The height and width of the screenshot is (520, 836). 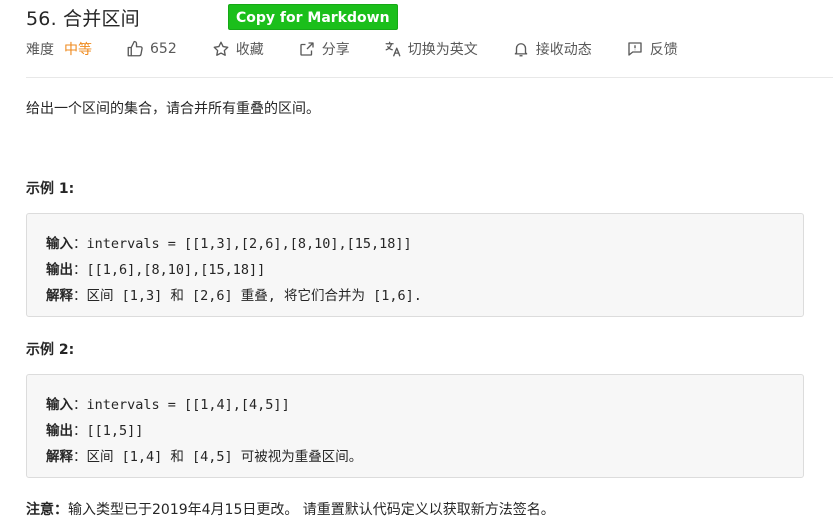 I want to click on difficulty: 难度 中等, so click(x=59, y=49).